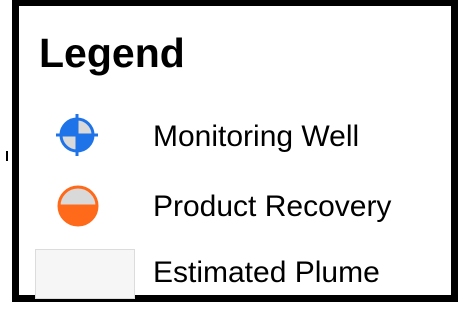  What do you see at coordinates (266, 272) in the screenshot?
I see `legend-item-label: Estimated Plume` at bounding box center [266, 272].